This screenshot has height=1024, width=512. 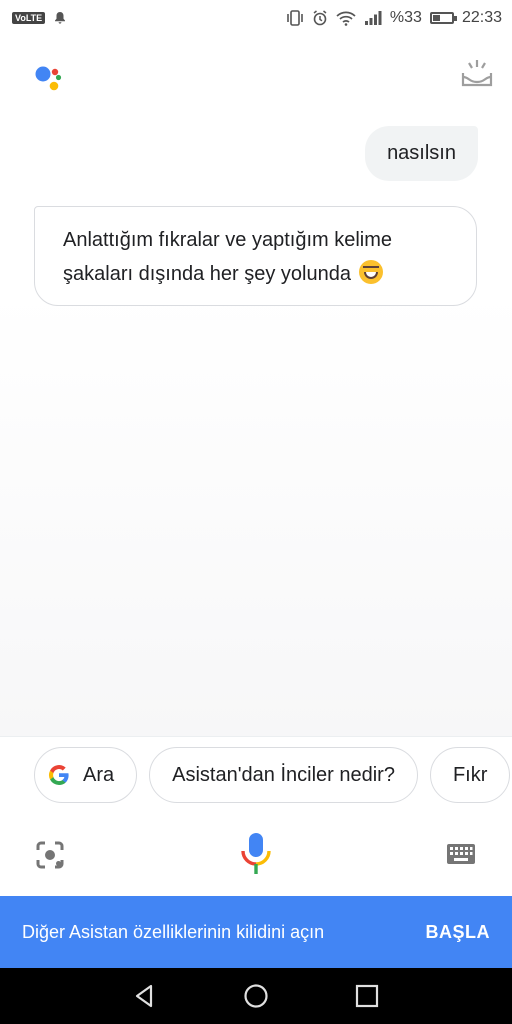 I want to click on suggestion-chip-fikra: Fıkr, so click(x=470, y=775).